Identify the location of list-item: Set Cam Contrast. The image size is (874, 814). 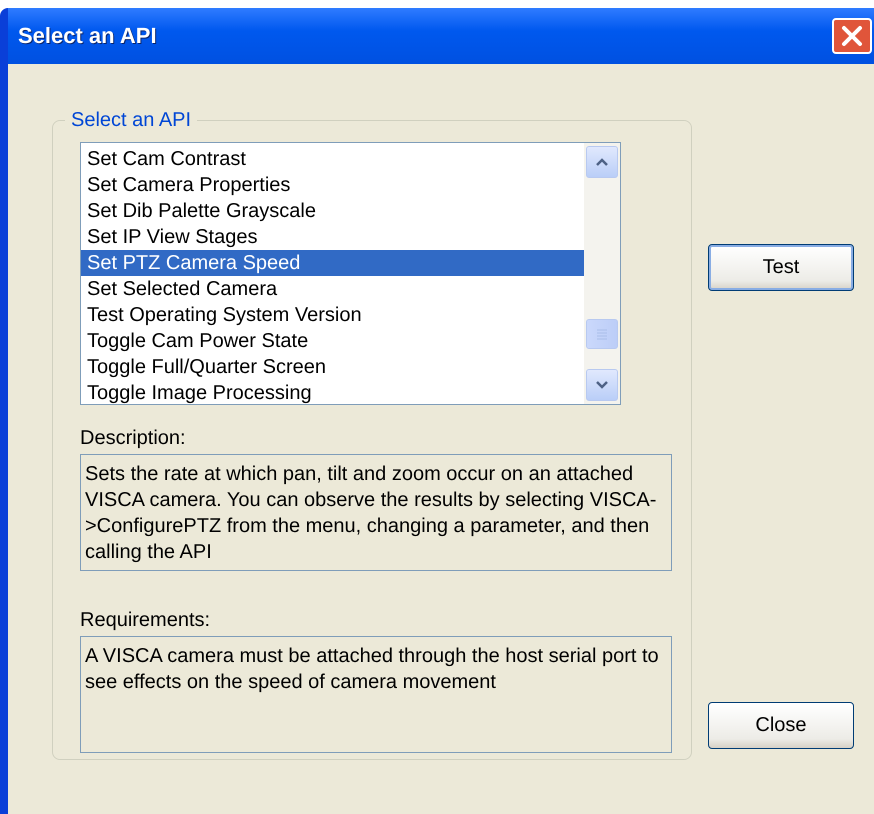
(332, 159).